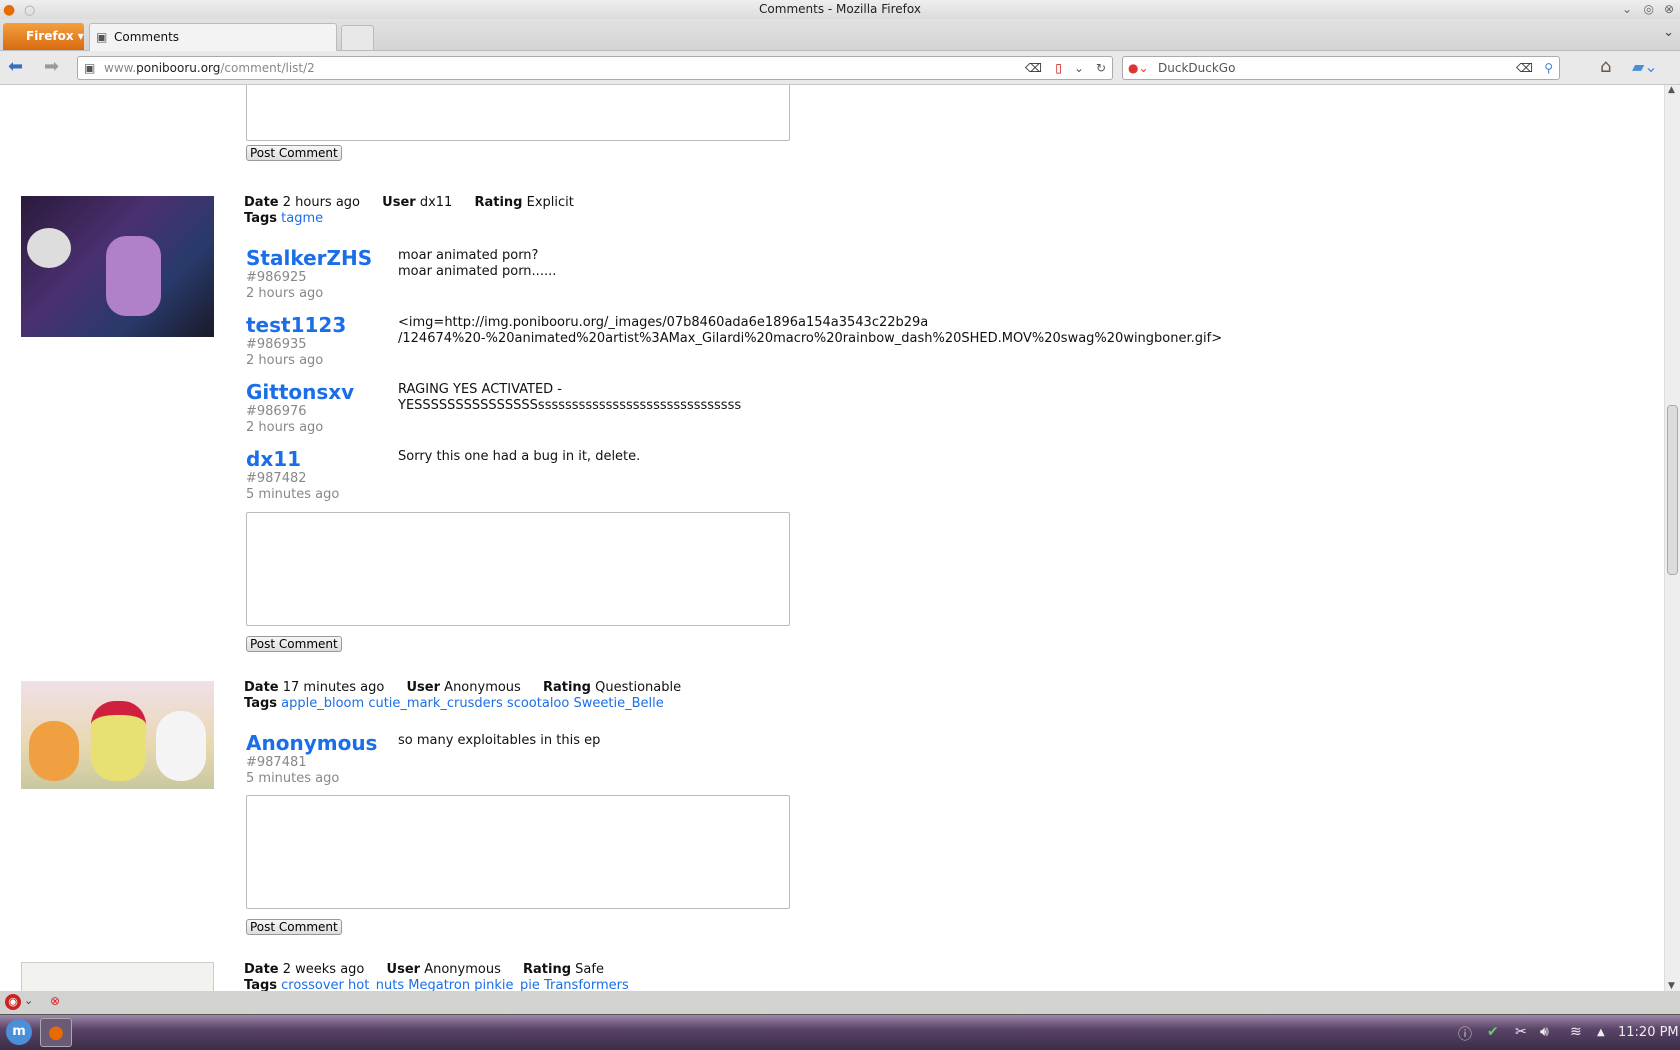 This screenshot has width=1680, height=1050. I want to click on url-domain: ponibooru.org, so click(178, 68).